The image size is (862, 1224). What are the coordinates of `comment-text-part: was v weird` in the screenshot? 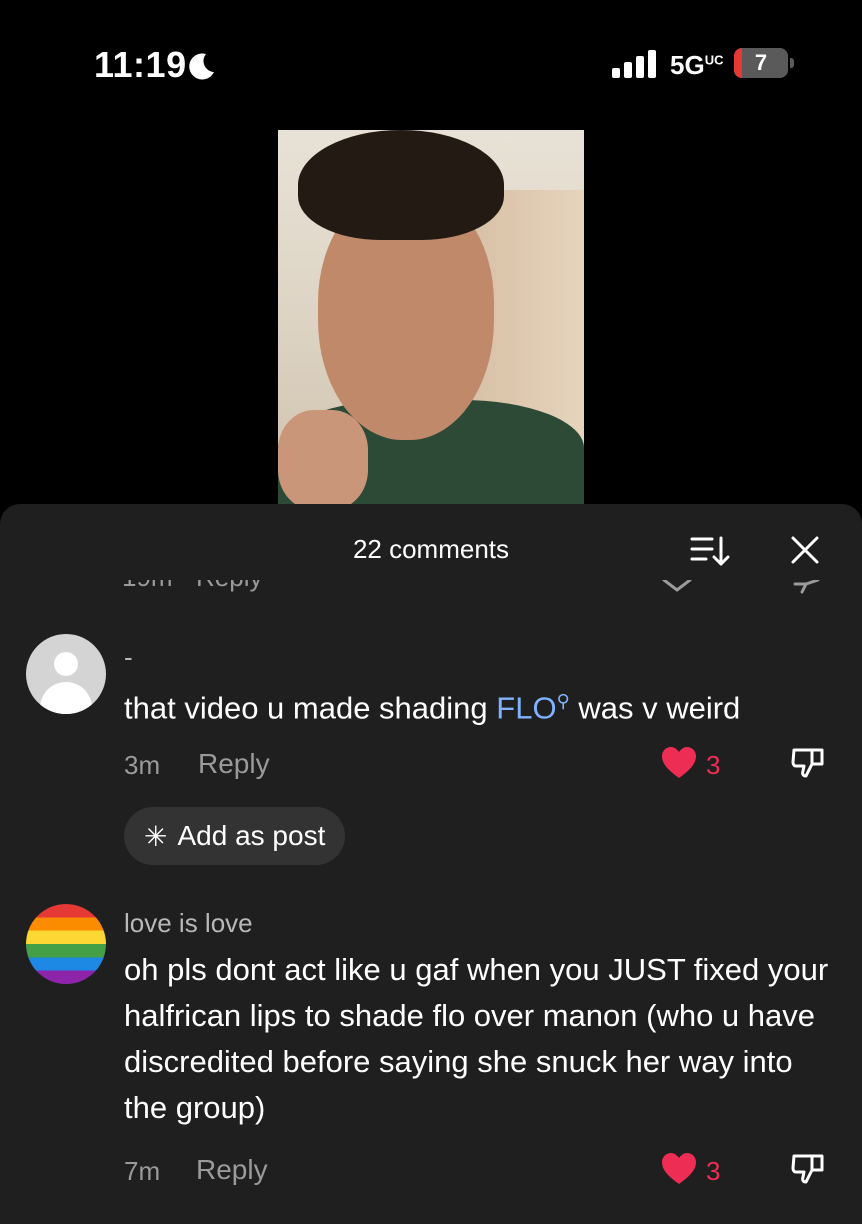 It's located at (655, 708).